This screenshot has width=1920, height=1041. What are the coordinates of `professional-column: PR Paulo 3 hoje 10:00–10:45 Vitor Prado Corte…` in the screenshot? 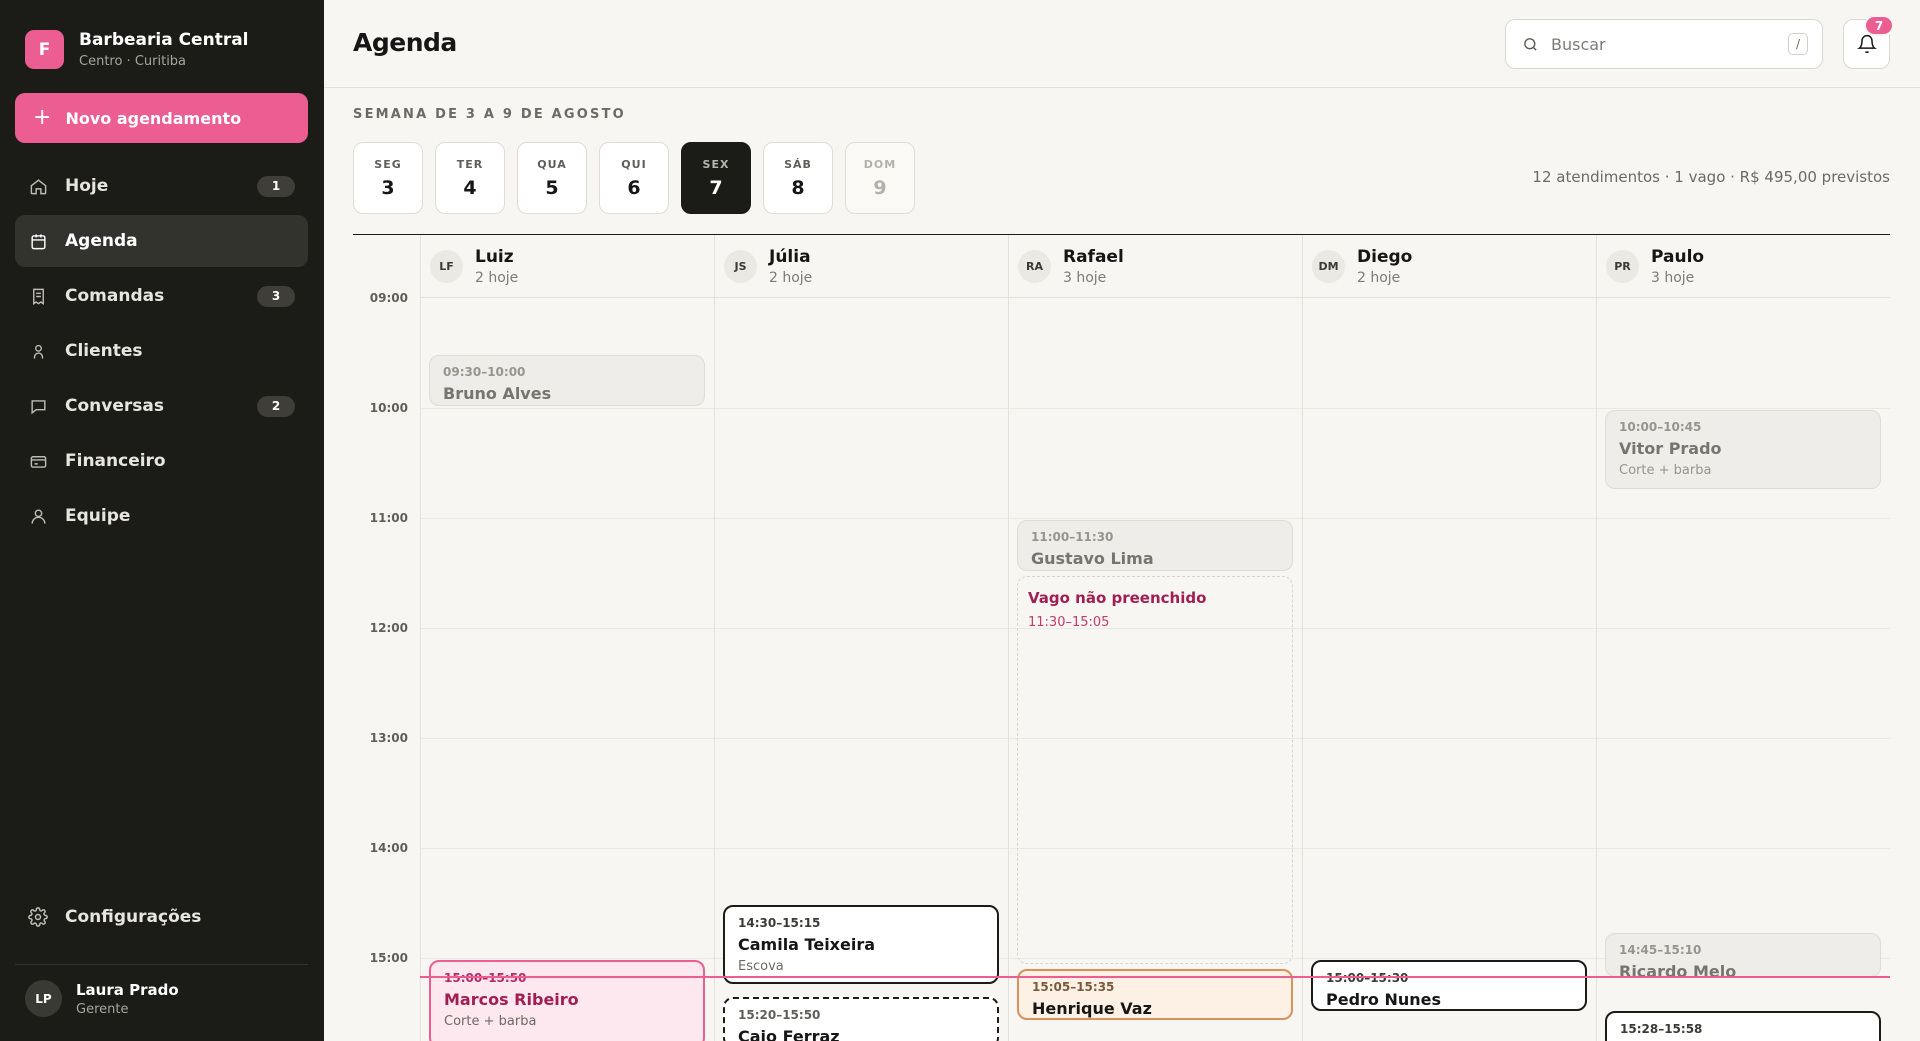 It's located at (1743, 638).